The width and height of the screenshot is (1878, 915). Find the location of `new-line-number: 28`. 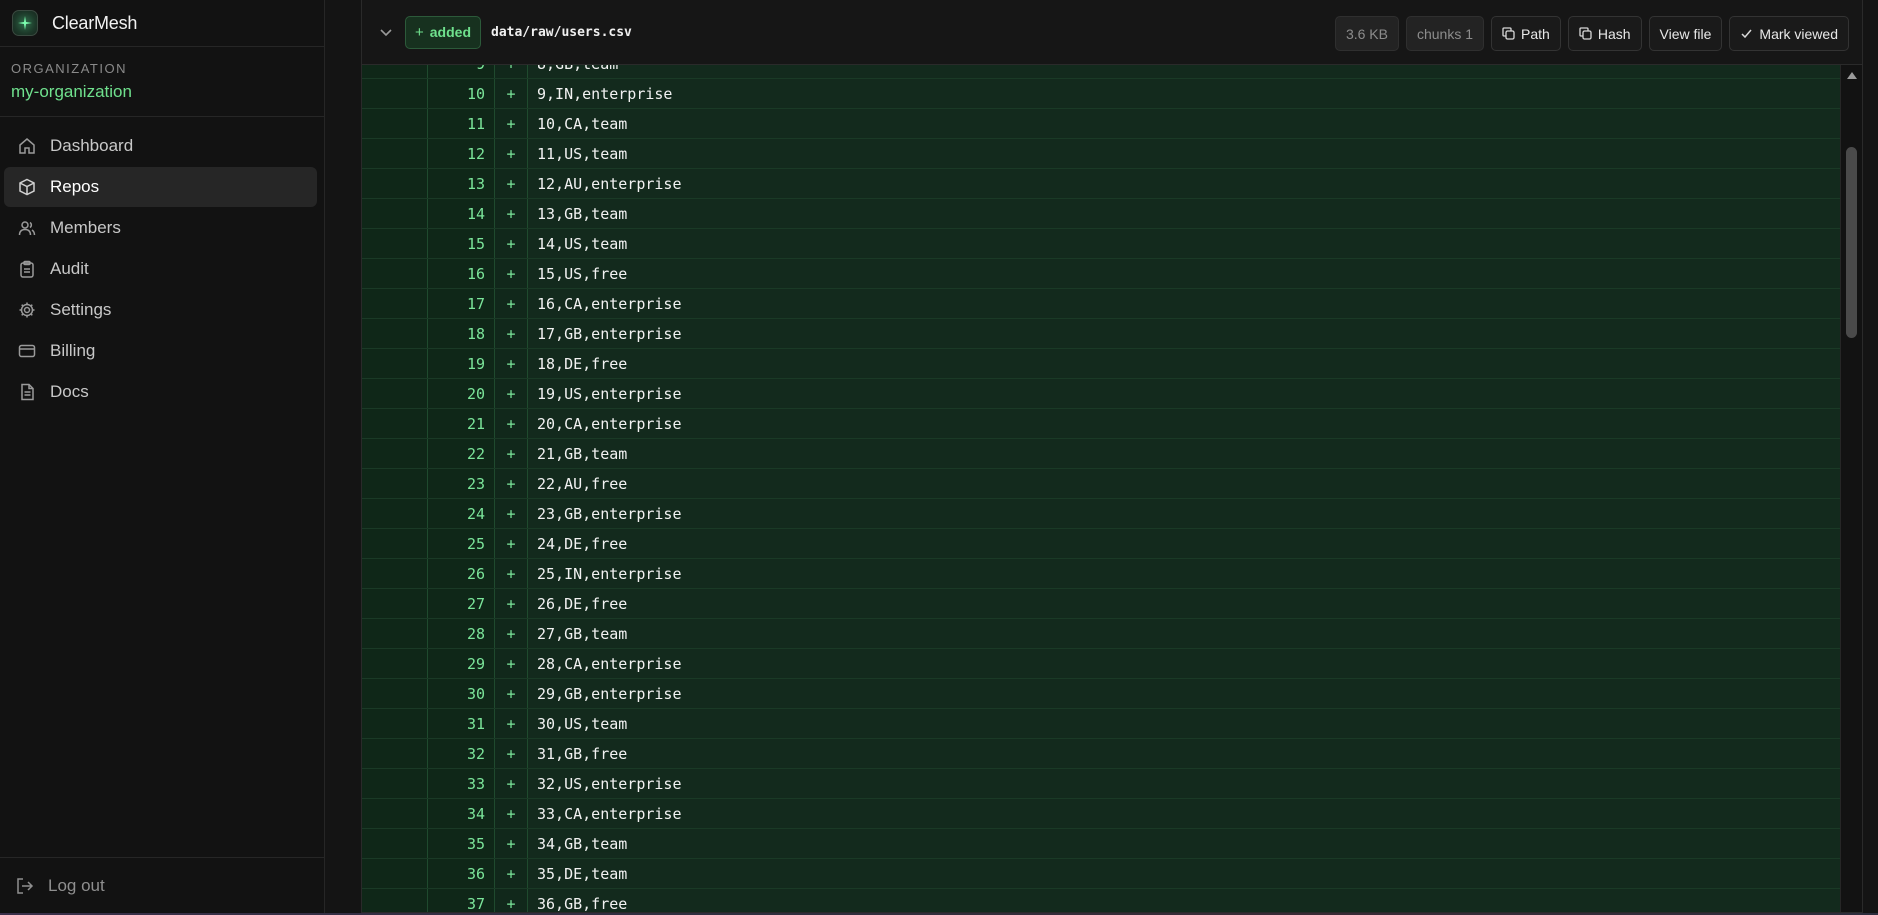

new-line-number: 28 is located at coordinates (461, 633).